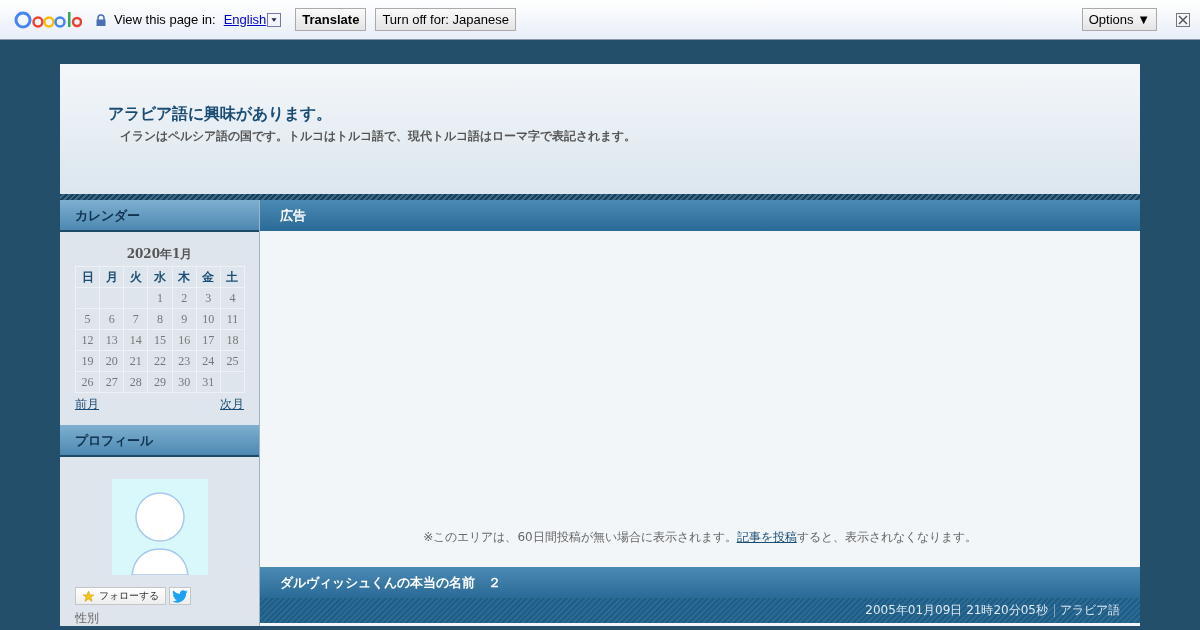  I want to click on star-icon, so click(88, 596).